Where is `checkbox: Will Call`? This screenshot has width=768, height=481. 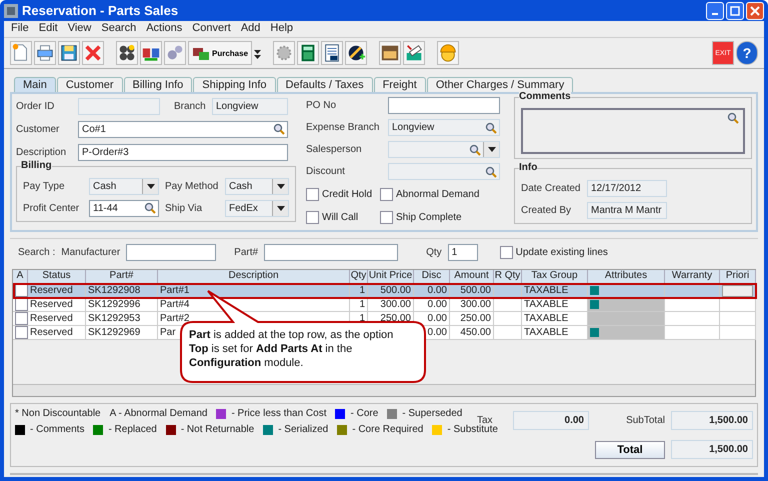
checkbox: Will Call is located at coordinates (337, 217).